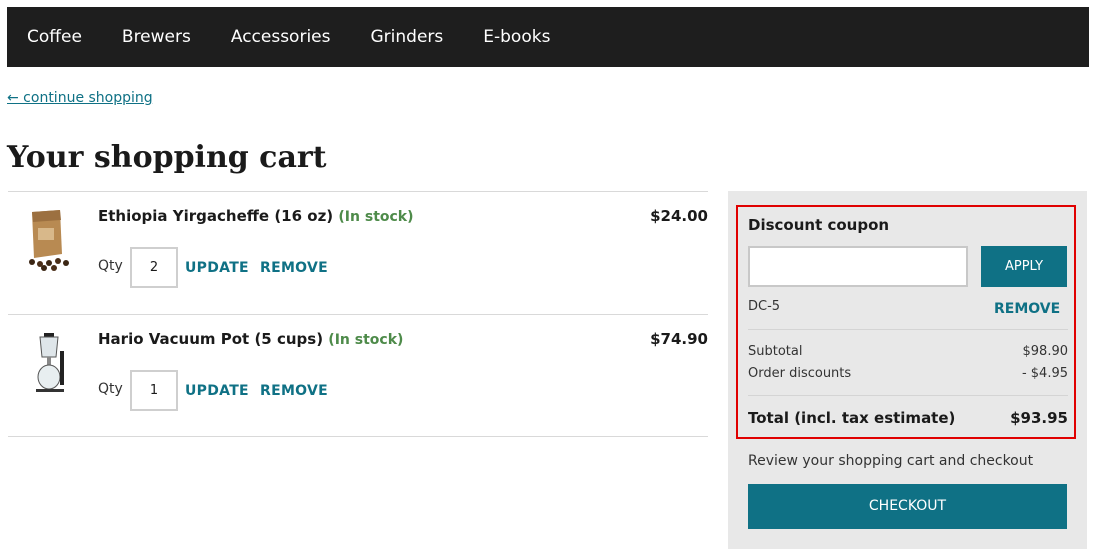  What do you see at coordinates (156, 37) in the screenshot?
I see `nav-item-brewers: Brewers` at bounding box center [156, 37].